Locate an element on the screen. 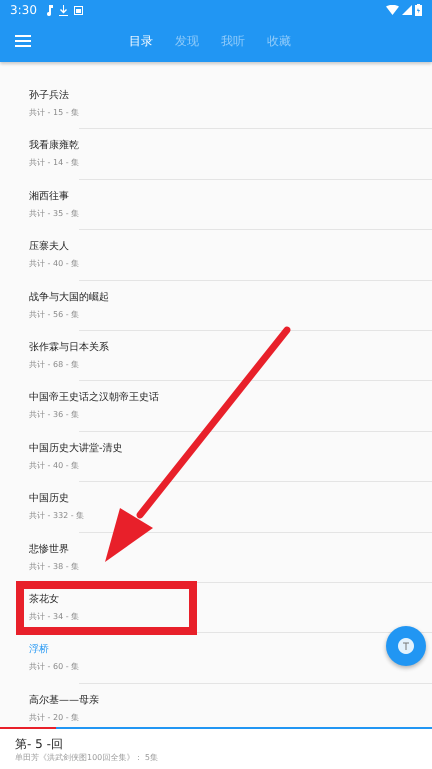  battery-icon is located at coordinates (418, 10).